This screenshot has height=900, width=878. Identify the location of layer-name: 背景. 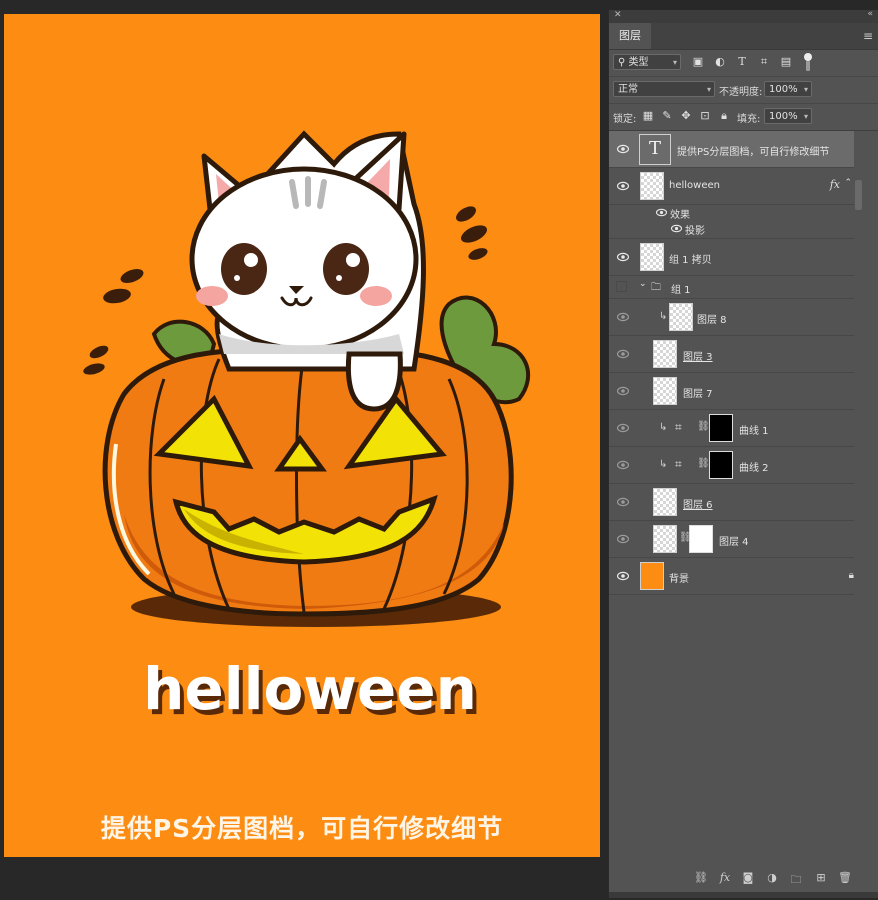
(679, 579).